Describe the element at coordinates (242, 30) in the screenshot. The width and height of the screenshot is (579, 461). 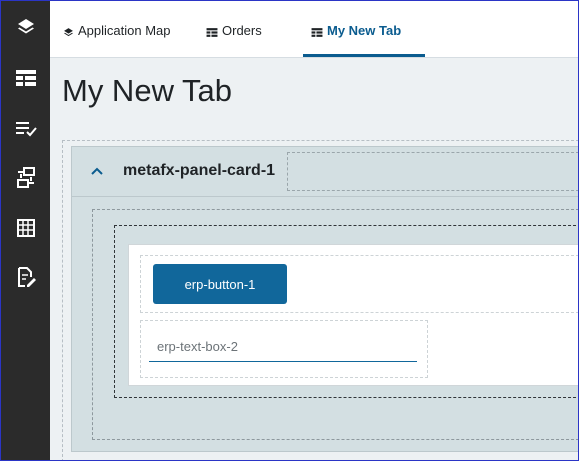
I see `tab-label: Orders` at that location.